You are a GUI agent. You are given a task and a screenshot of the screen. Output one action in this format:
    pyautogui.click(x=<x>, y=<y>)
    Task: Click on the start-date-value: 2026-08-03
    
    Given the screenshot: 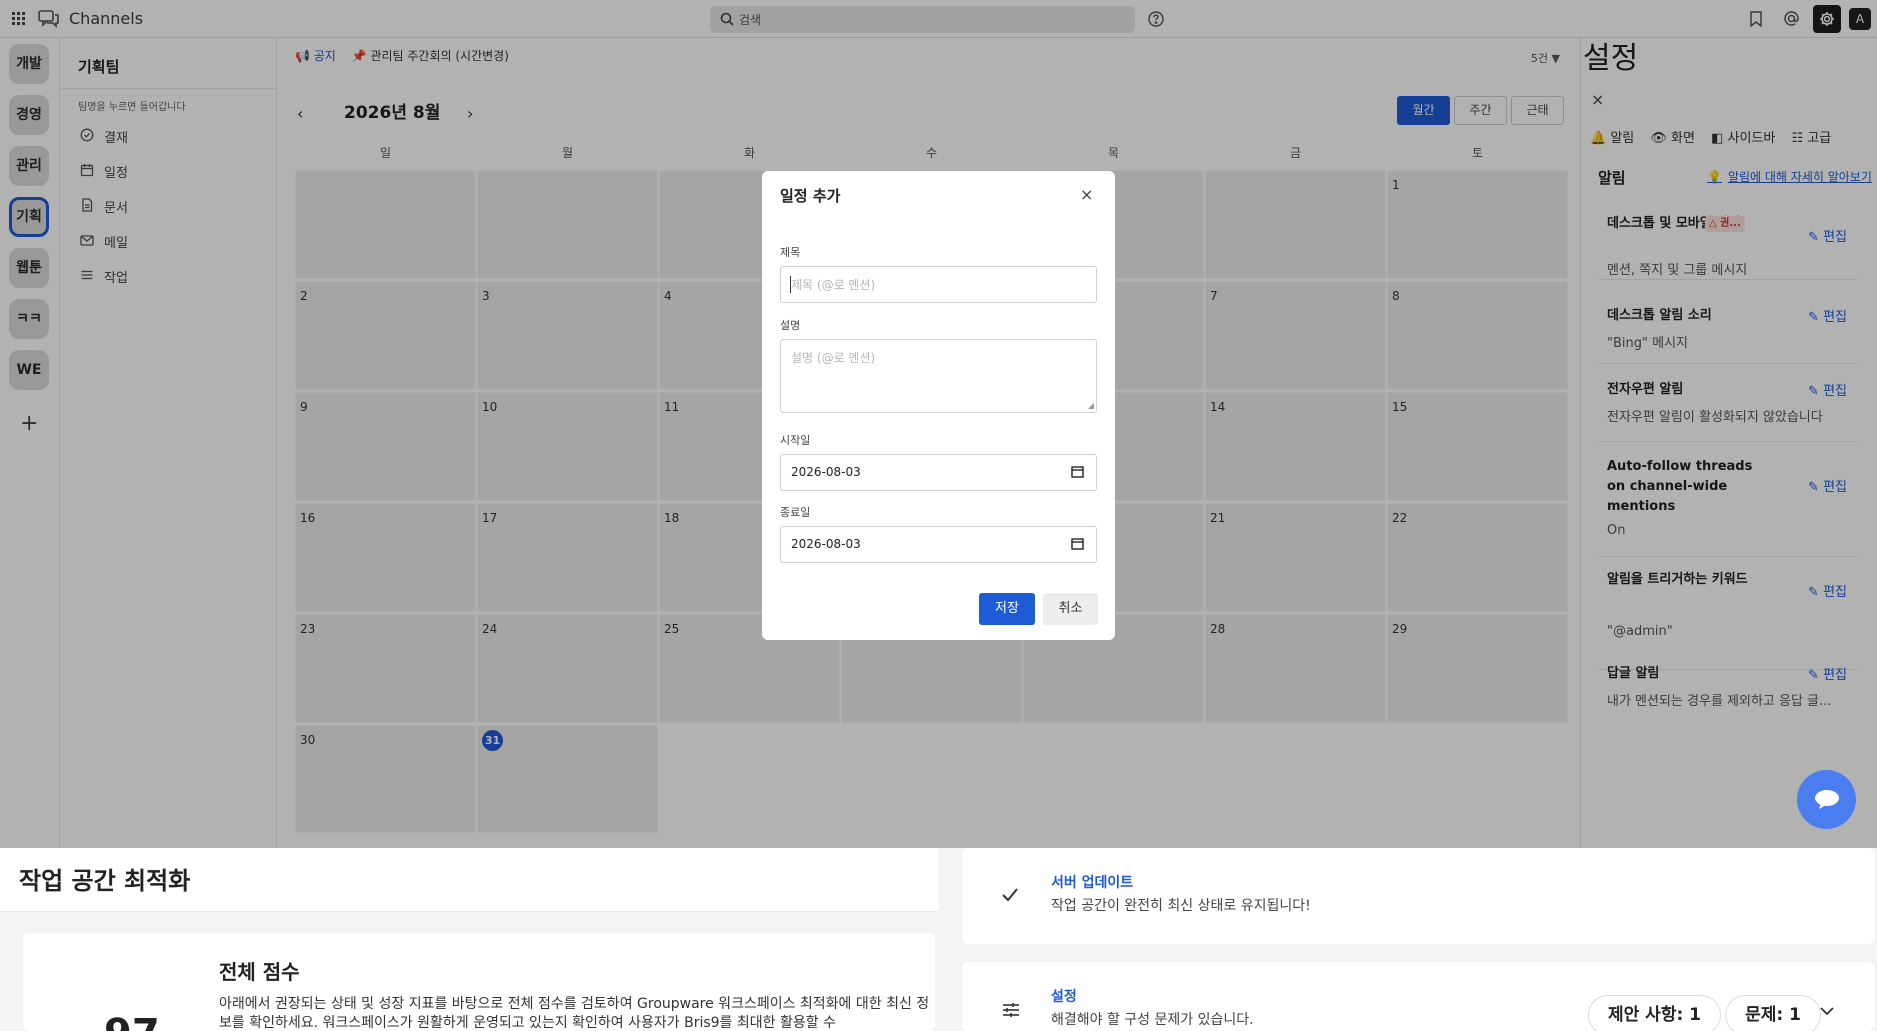 What is the action you would take?
    pyautogui.click(x=826, y=472)
    